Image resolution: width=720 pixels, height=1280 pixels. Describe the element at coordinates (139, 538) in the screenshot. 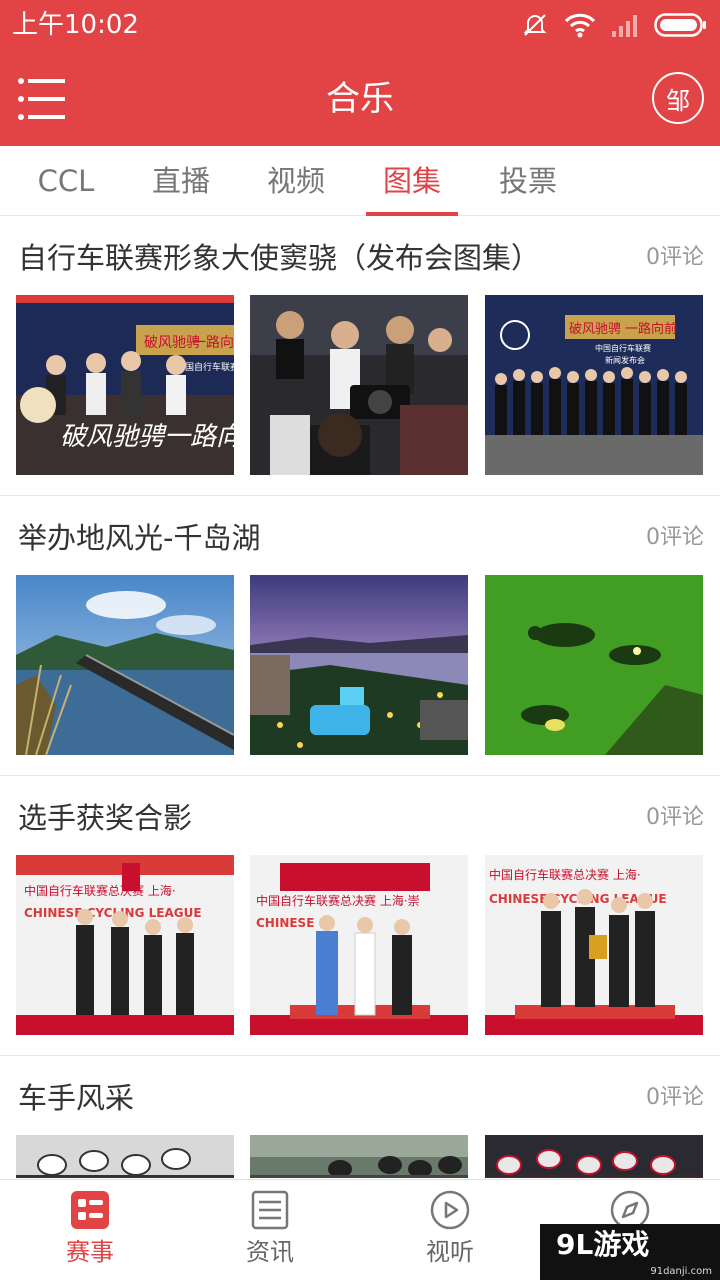

I see `gallery-title: 举办地风光-千岛湖` at that location.